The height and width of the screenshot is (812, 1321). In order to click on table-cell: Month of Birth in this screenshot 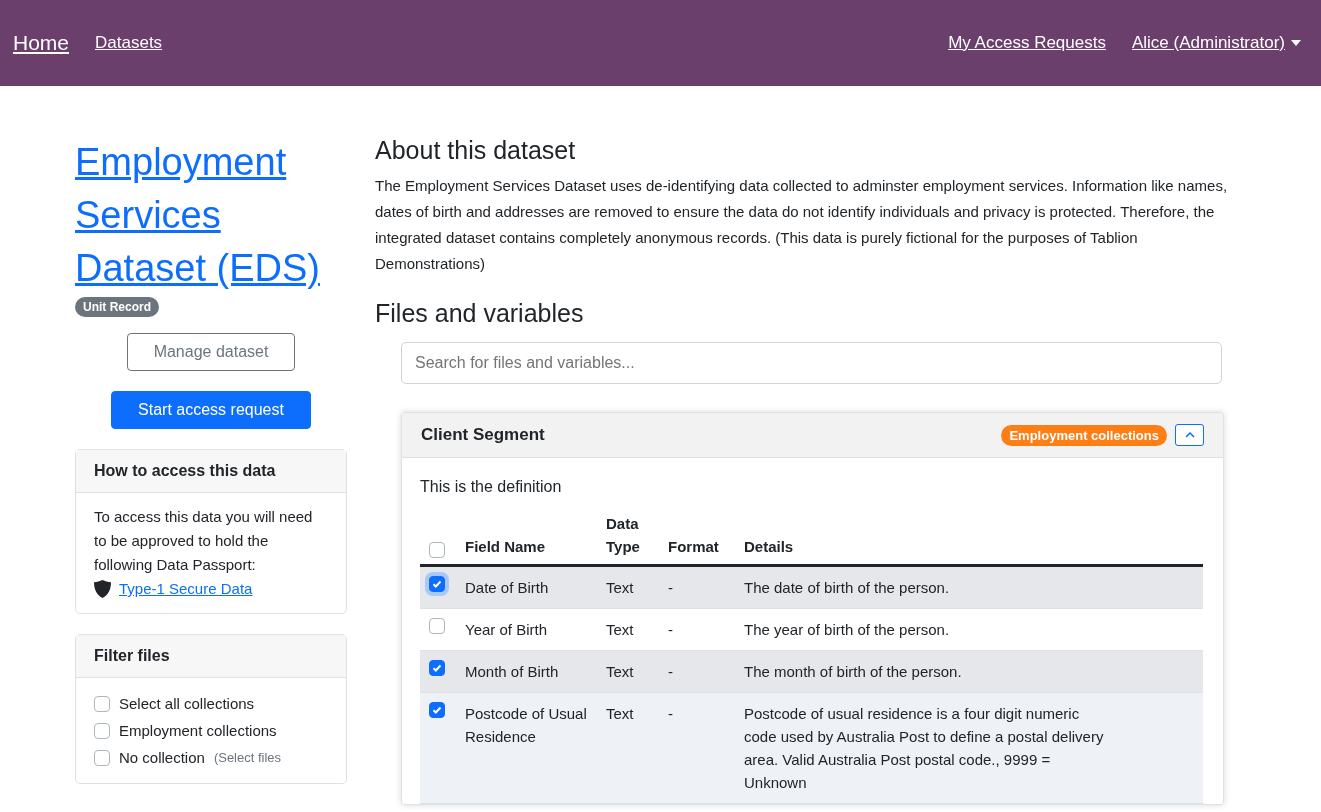, I will do `click(527, 671)`.